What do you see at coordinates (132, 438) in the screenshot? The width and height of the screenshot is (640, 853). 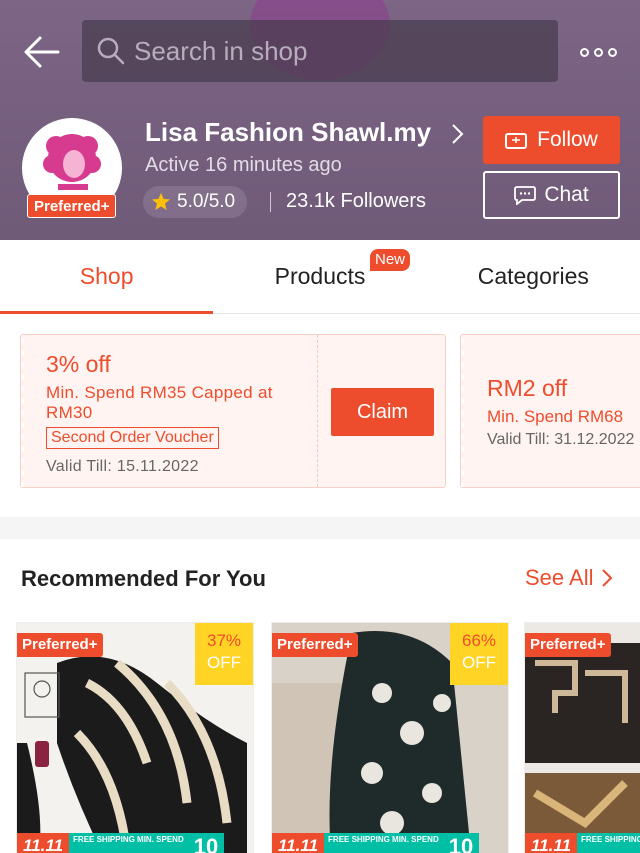 I see `voucher-tag: Second Order Voucher` at bounding box center [132, 438].